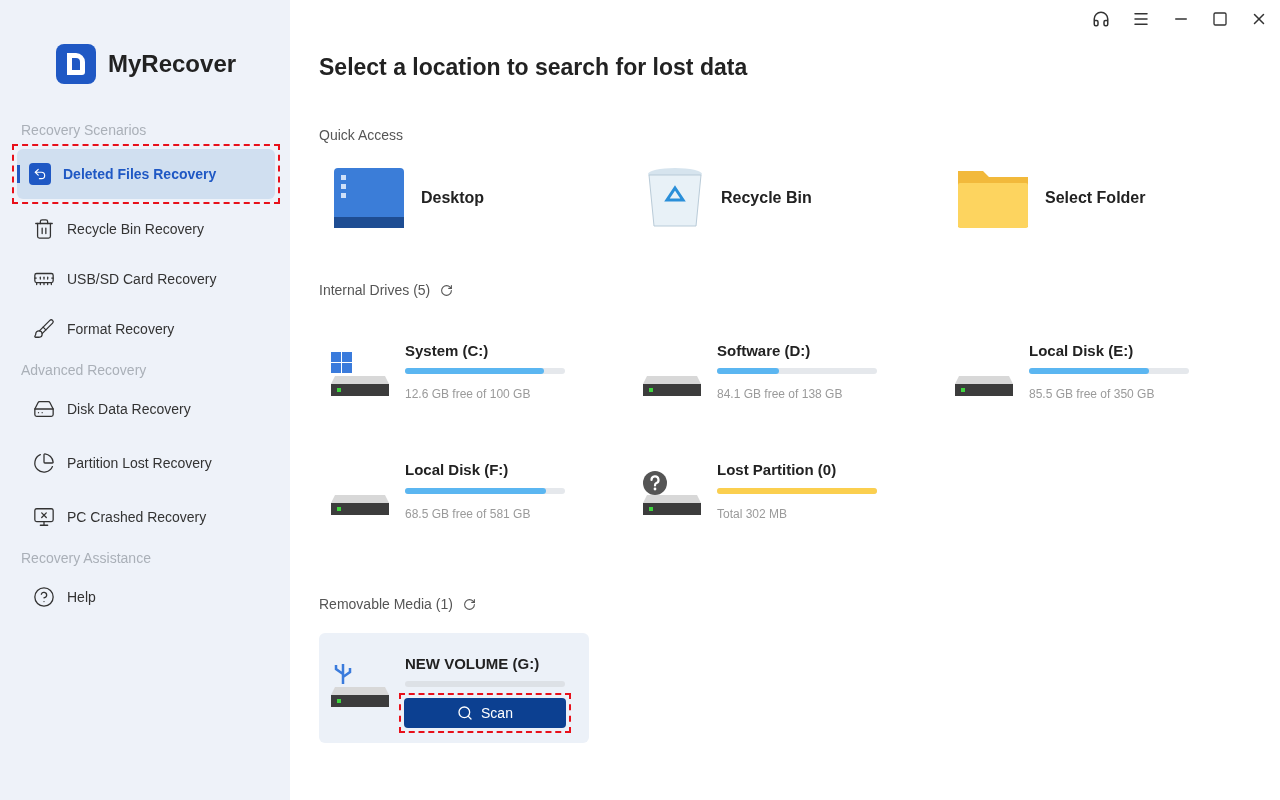  Describe the element at coordinates (777, 470) in the screenshot. I see `drive-name: Lost Partition (0)` at that location.